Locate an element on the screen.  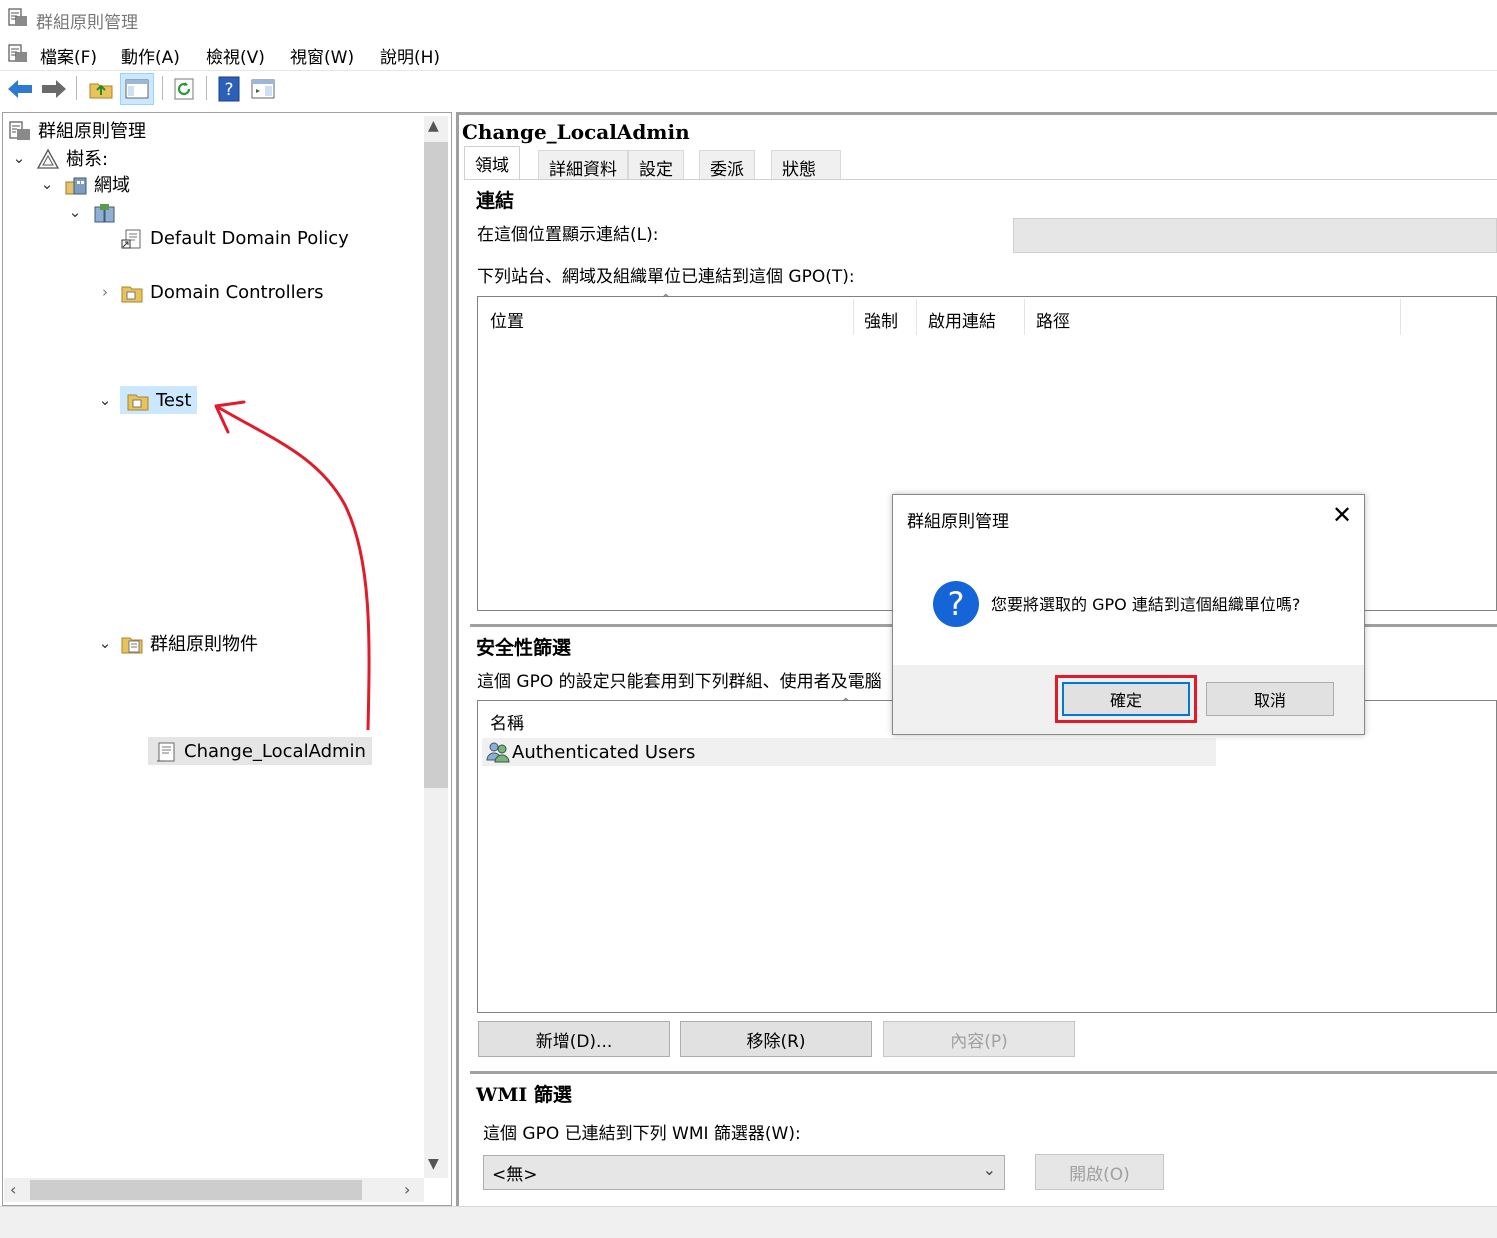
domains-icon is located at coordinates (76, 184).